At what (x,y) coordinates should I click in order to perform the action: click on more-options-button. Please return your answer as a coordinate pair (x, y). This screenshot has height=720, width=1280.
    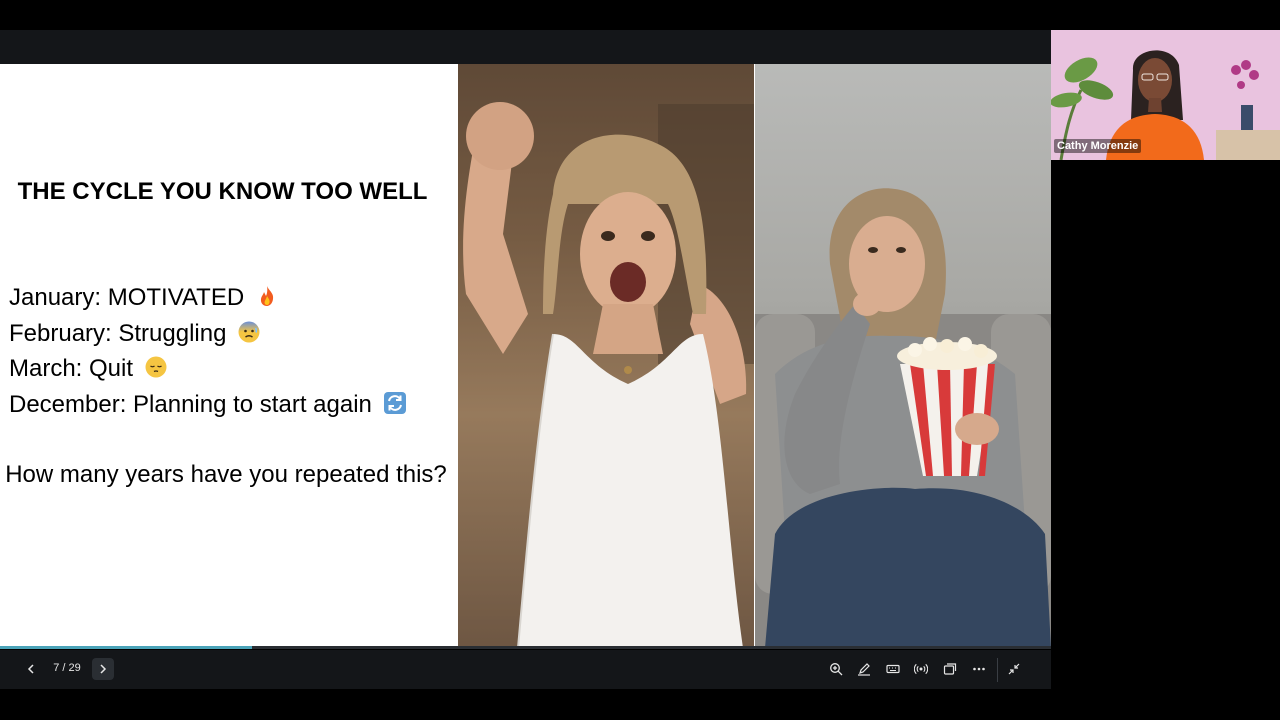
    Looking at the image, I should click on (979, 669).